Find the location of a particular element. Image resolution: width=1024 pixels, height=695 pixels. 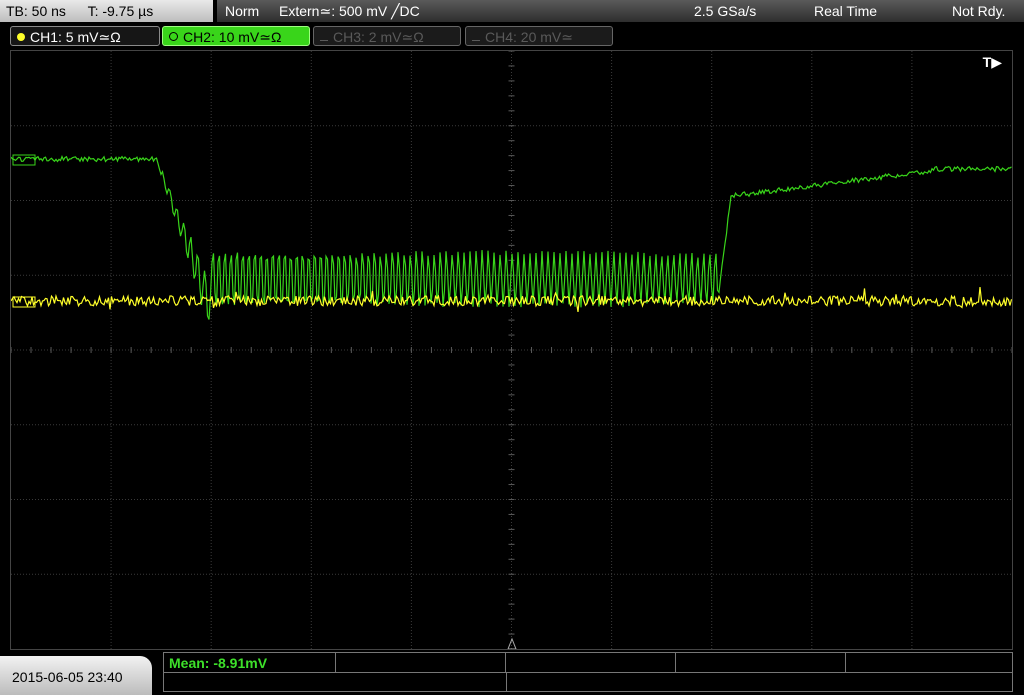

acquisition-mode: Real Time is located at coordinates (846, 11).